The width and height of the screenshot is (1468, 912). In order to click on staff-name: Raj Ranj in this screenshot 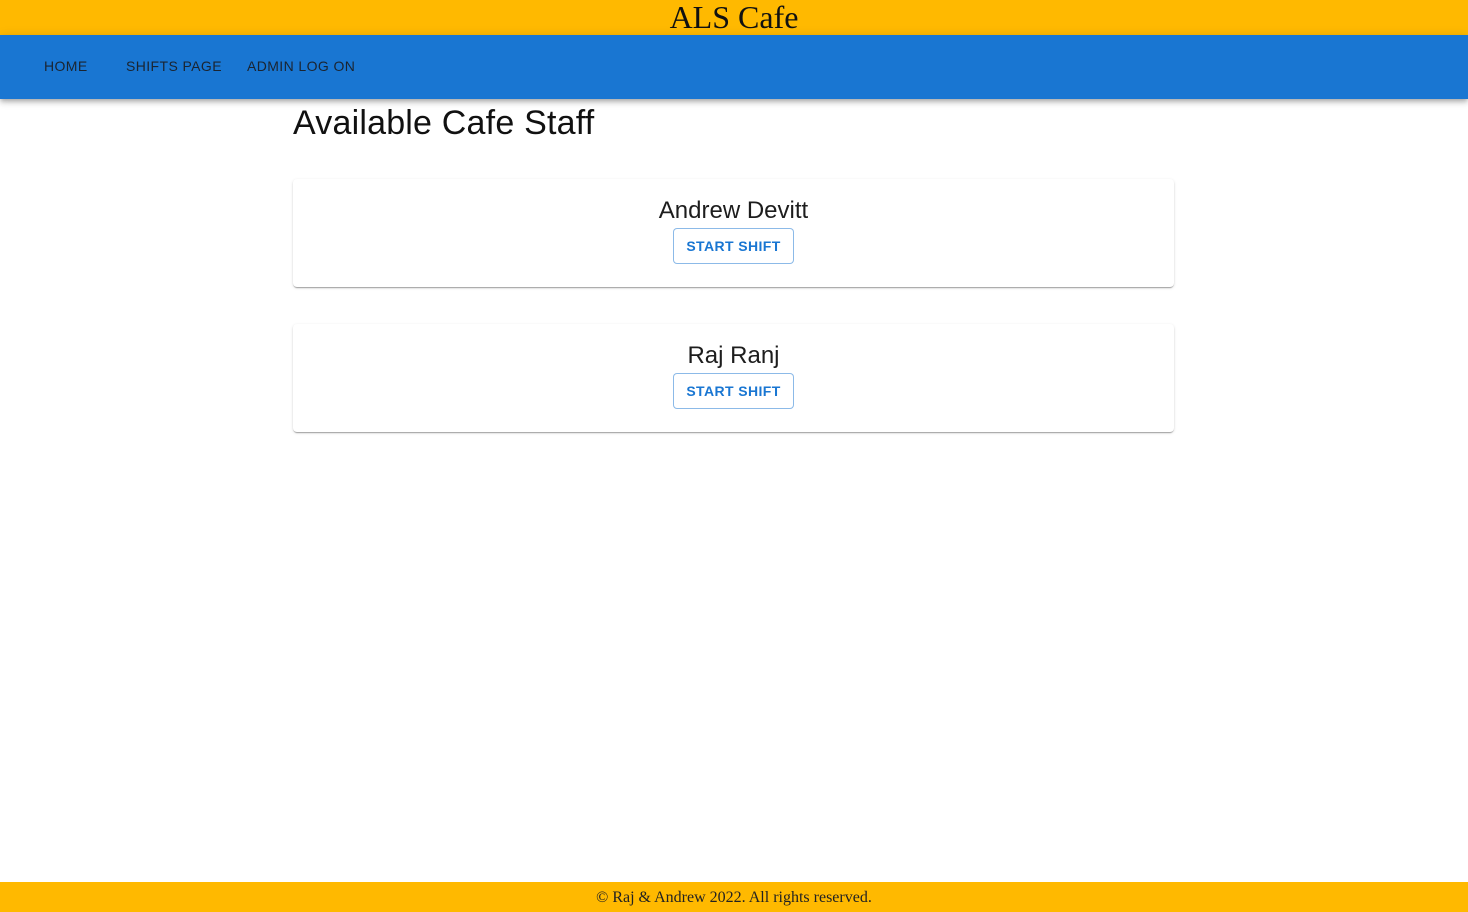, I will do `click(733, 355)`.